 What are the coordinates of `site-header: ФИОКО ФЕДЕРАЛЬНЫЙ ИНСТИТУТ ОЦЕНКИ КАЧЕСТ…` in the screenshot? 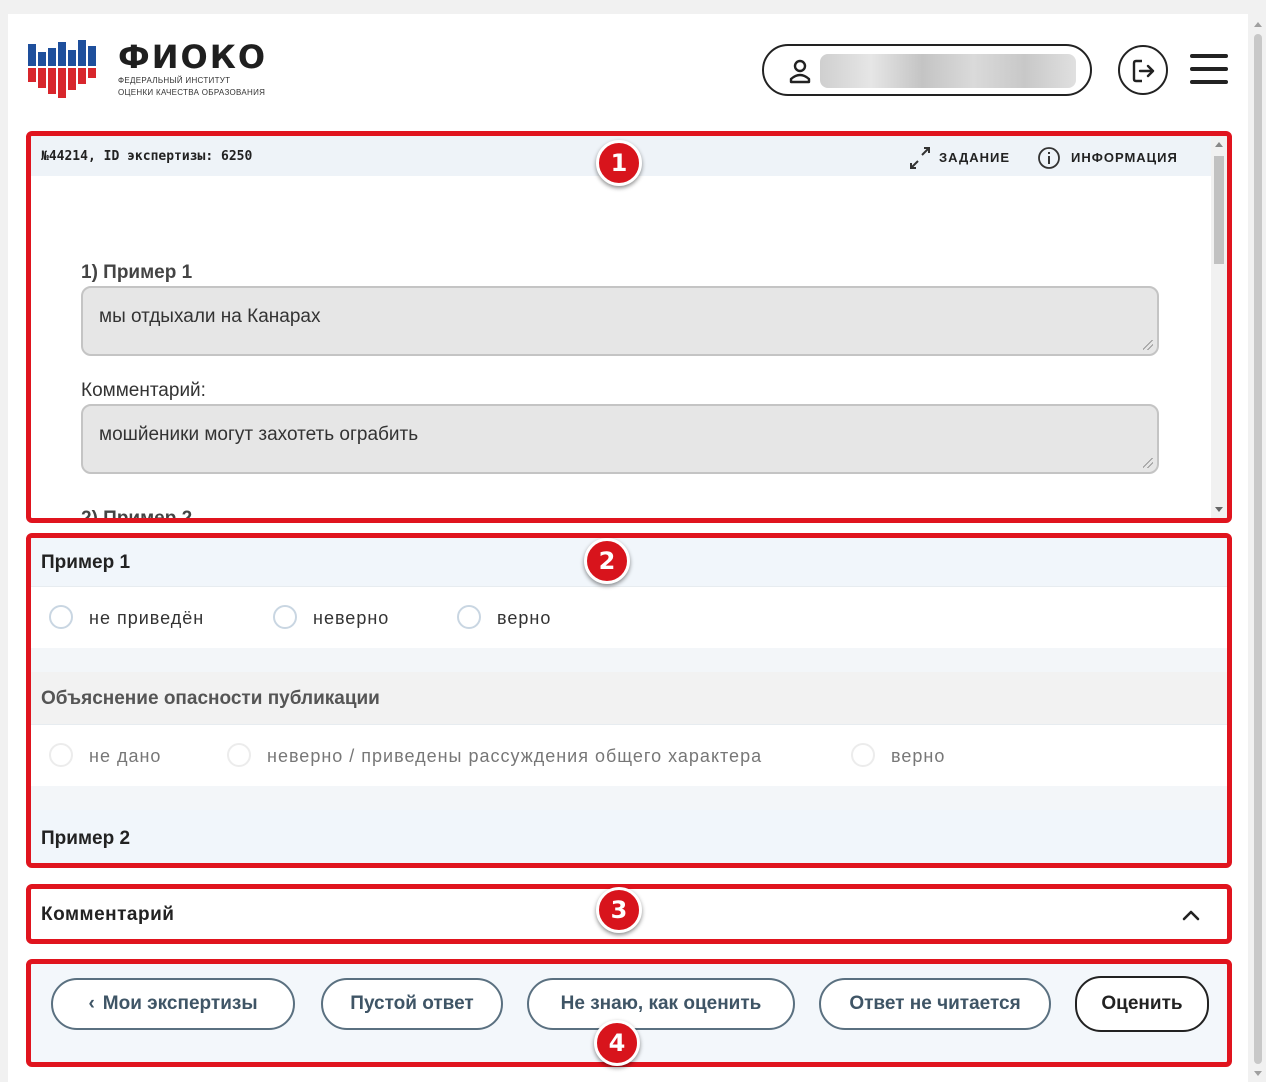 It's located at (628, 70).